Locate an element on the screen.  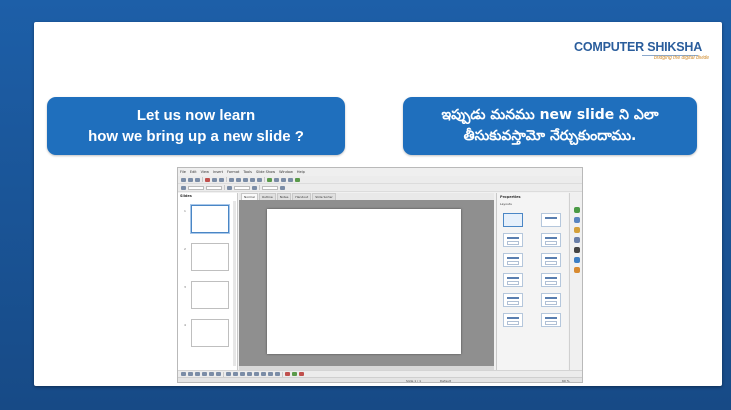
menu-slide-show: Slide Show is located at coordinates (265, 172).